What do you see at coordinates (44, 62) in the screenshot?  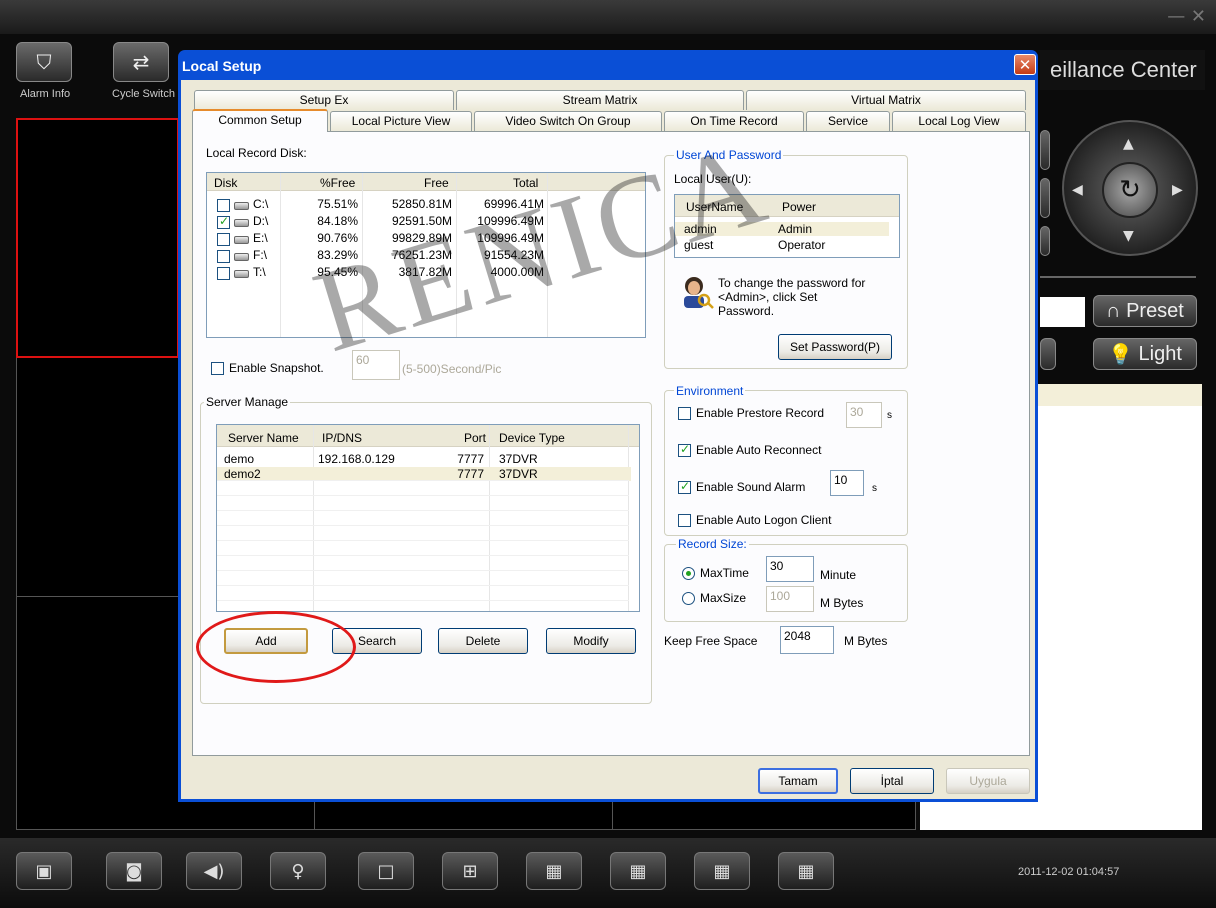 I see `alarm-info-button: ⛉` at bounding box center [44, 62].